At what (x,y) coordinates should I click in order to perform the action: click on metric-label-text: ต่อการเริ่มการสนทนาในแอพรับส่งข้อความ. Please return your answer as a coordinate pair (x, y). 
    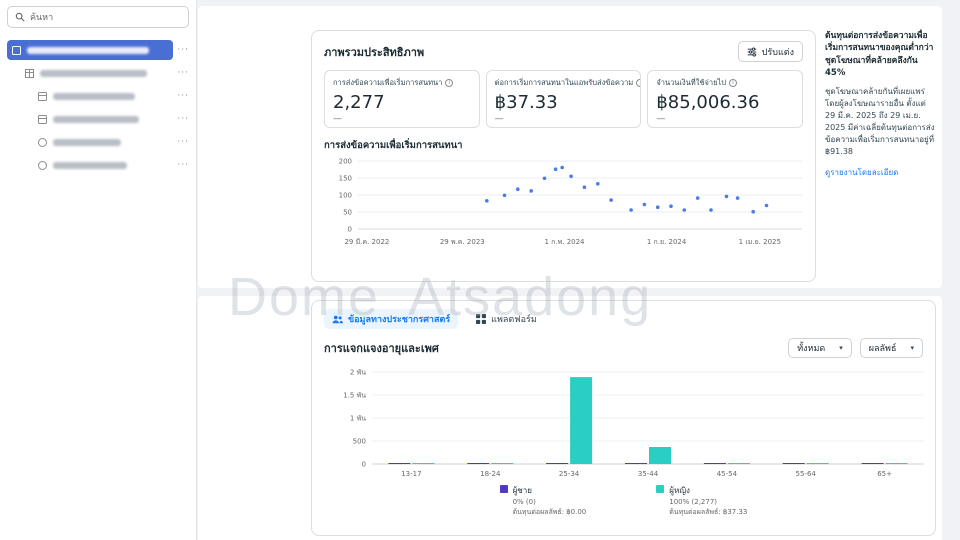
    Looking at the image, I should click on (564, 82).